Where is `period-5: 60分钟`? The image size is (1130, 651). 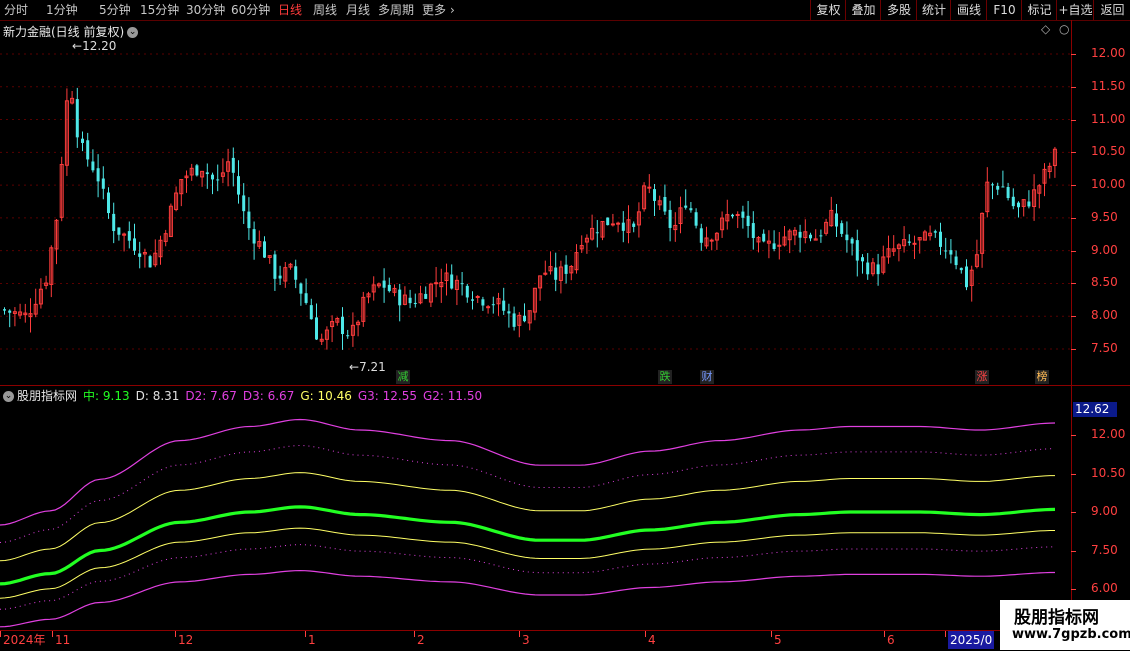
period-5: 60分钟 is located at coordinates (250, 10).